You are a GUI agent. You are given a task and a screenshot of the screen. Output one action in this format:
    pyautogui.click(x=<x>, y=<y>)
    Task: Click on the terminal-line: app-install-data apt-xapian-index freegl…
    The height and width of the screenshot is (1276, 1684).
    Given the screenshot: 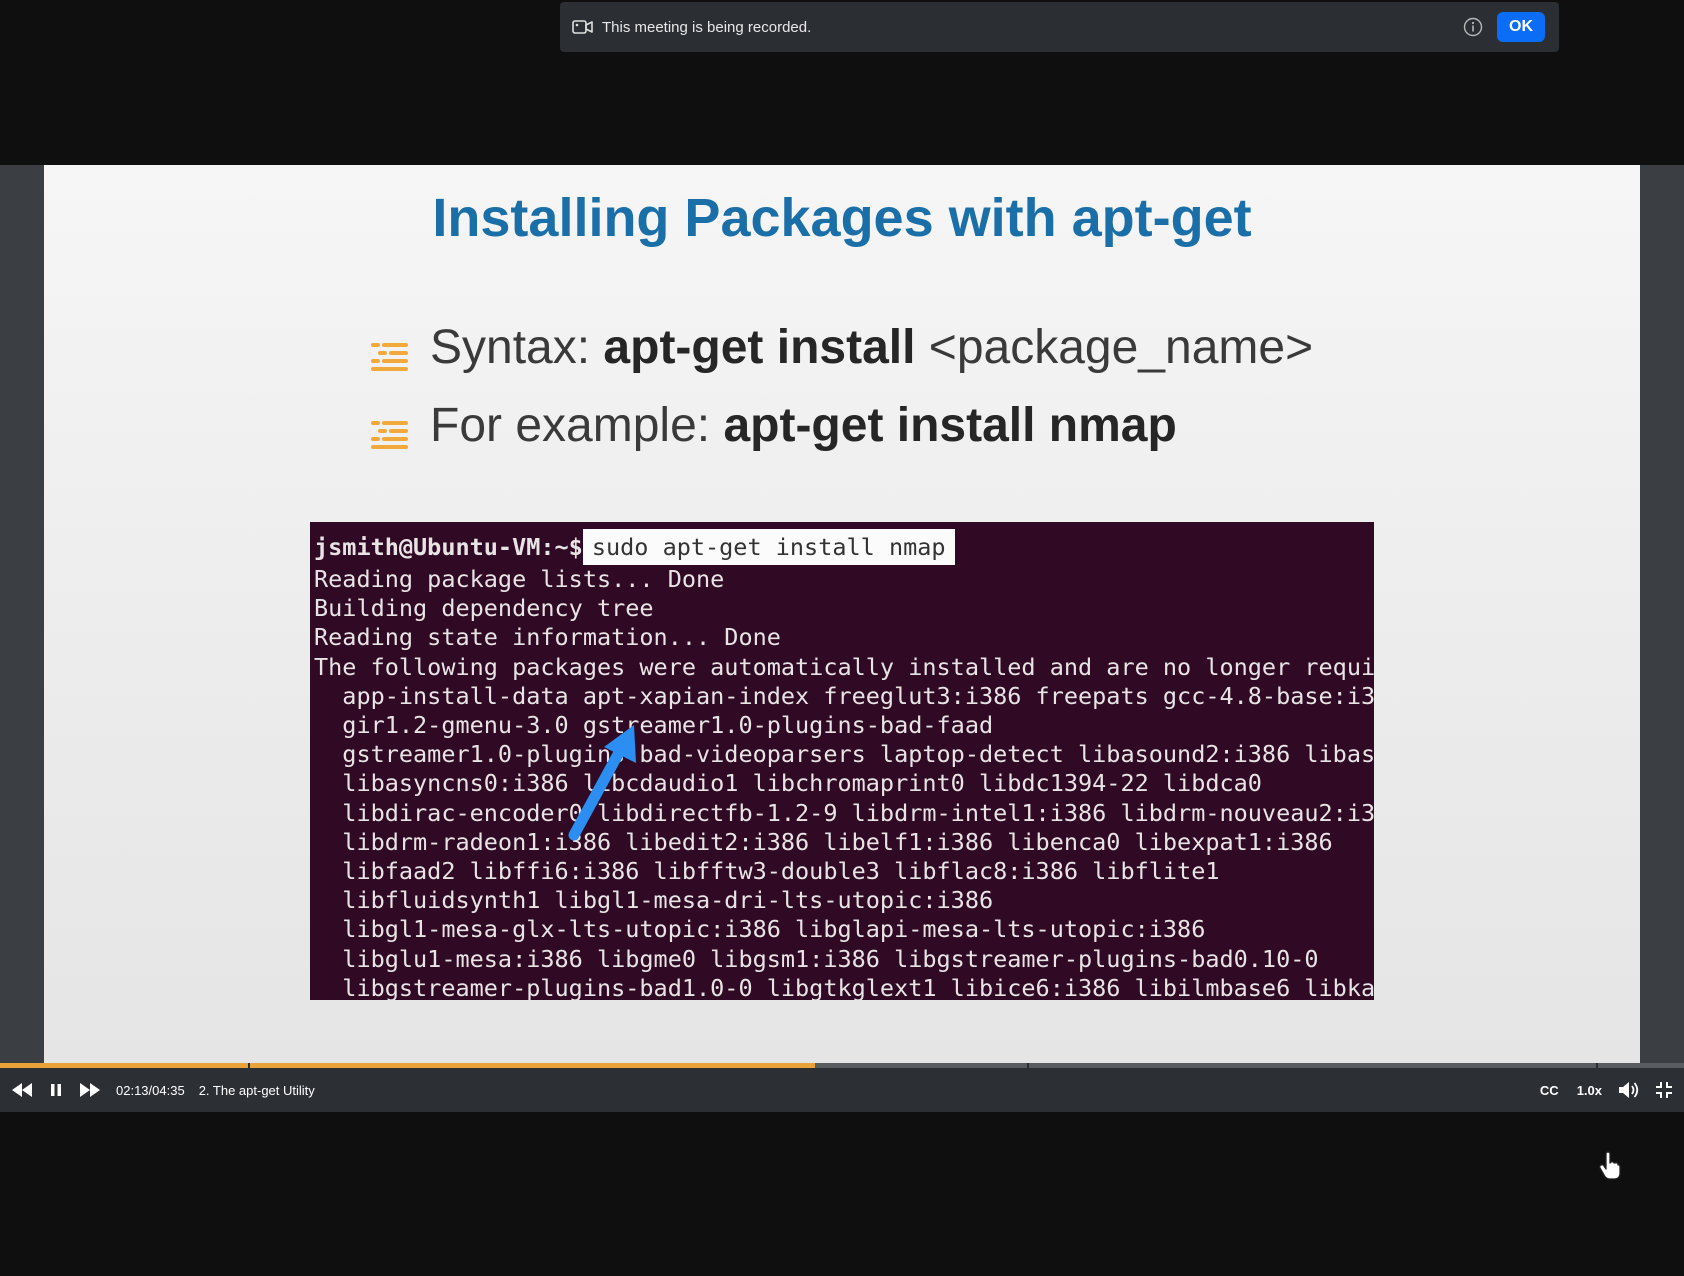 What is the action you would take?
    pyautogui.click(x=844, y=695)
    